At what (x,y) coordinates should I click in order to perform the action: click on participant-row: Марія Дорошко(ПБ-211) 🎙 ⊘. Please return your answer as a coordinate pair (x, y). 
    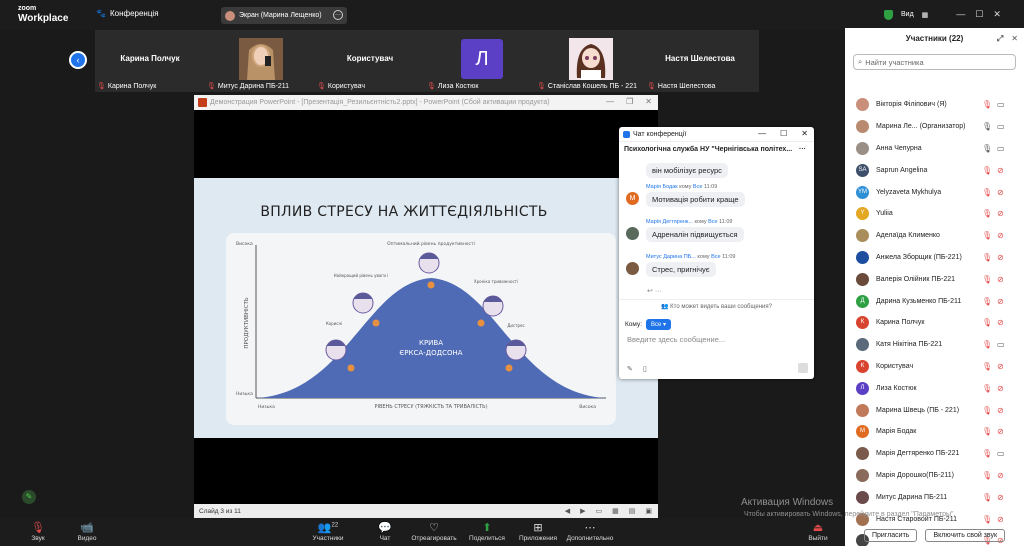
    Looking at the image, I should click on (934, 476).